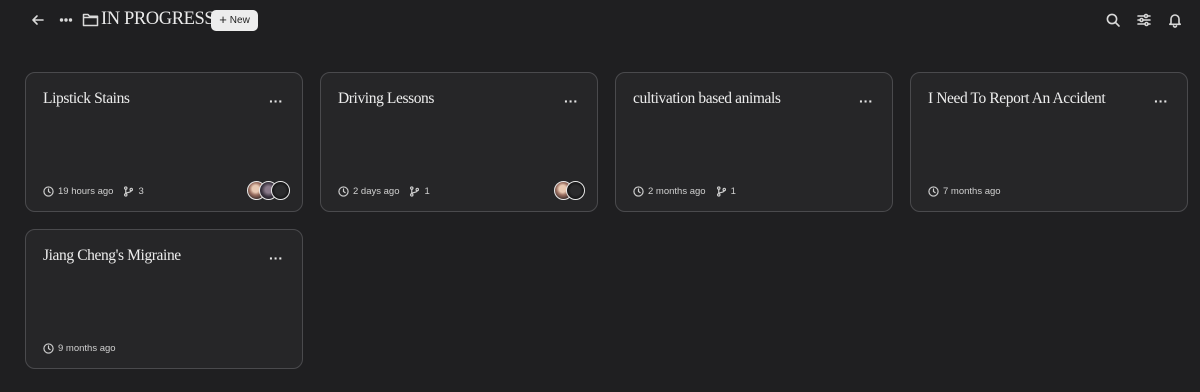 The height and width of the screenshot is (392, 1200). I want to click on updated-time: 2 days ago, so click(368, 191).